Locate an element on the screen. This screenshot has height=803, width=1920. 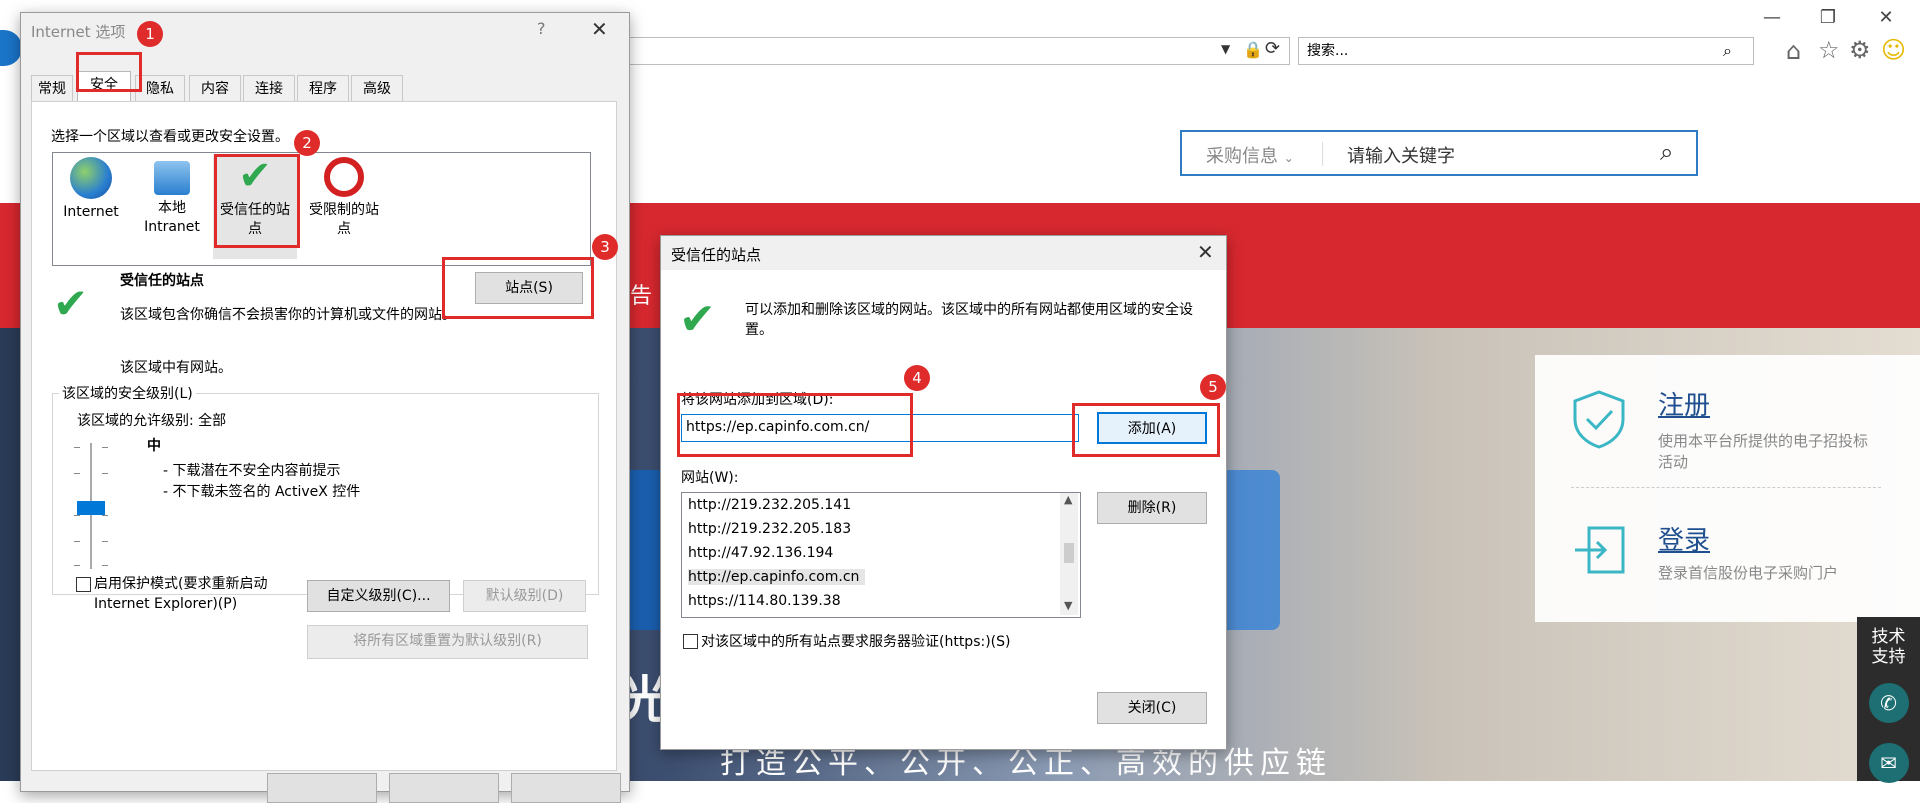
zone-internet: Internet is located at coordinates (91, 189).